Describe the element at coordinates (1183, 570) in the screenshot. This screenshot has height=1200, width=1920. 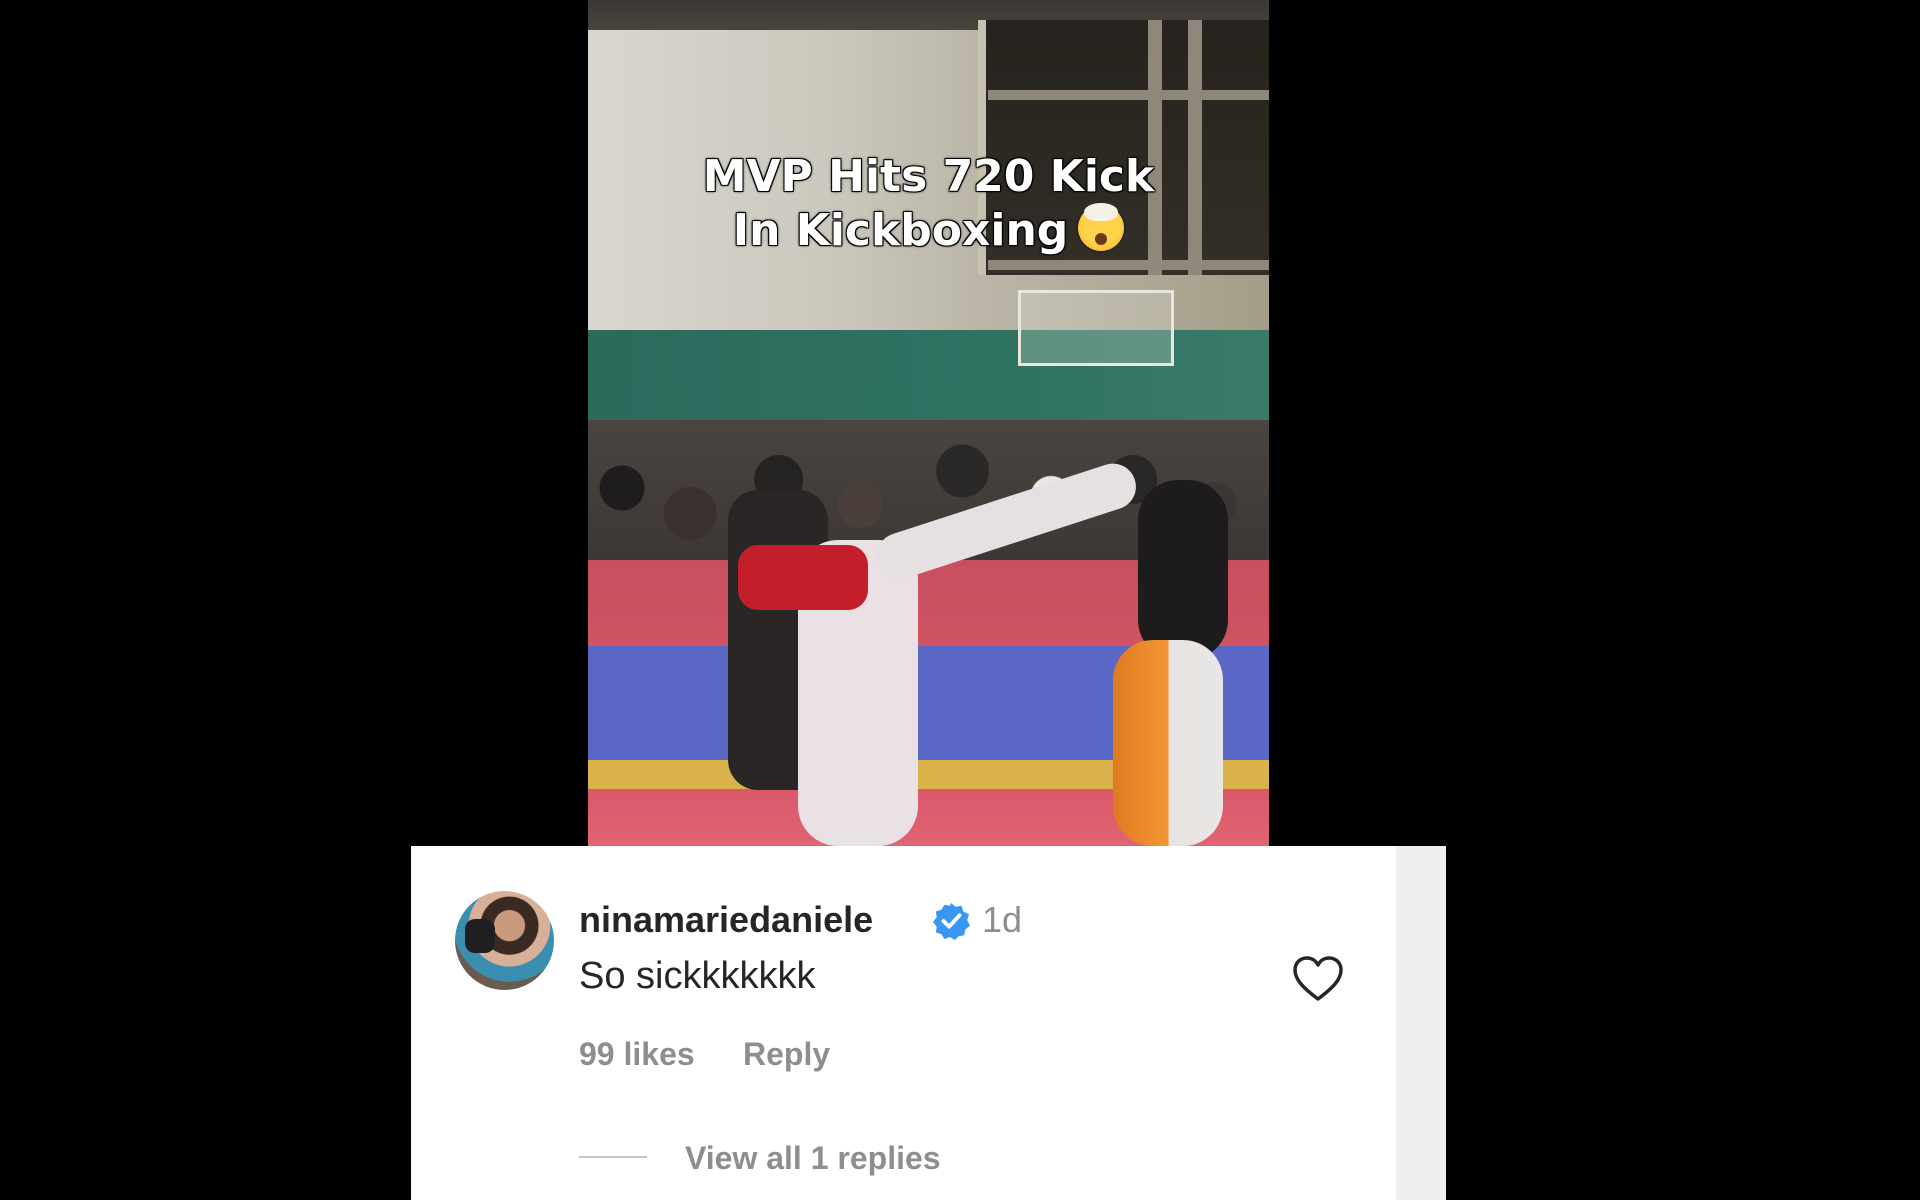
I see `video-scene-fighter-black` at that location.